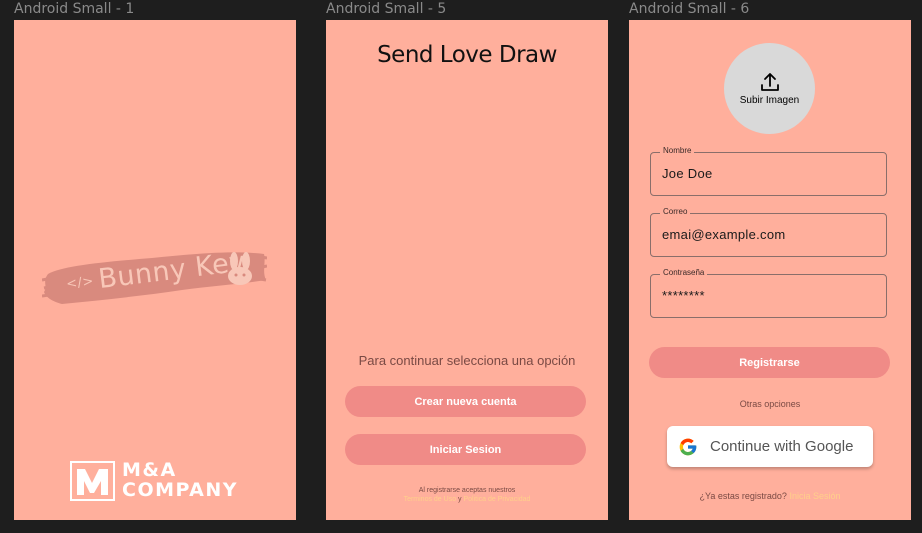  I want to click on google-icon, so click(688, 446).